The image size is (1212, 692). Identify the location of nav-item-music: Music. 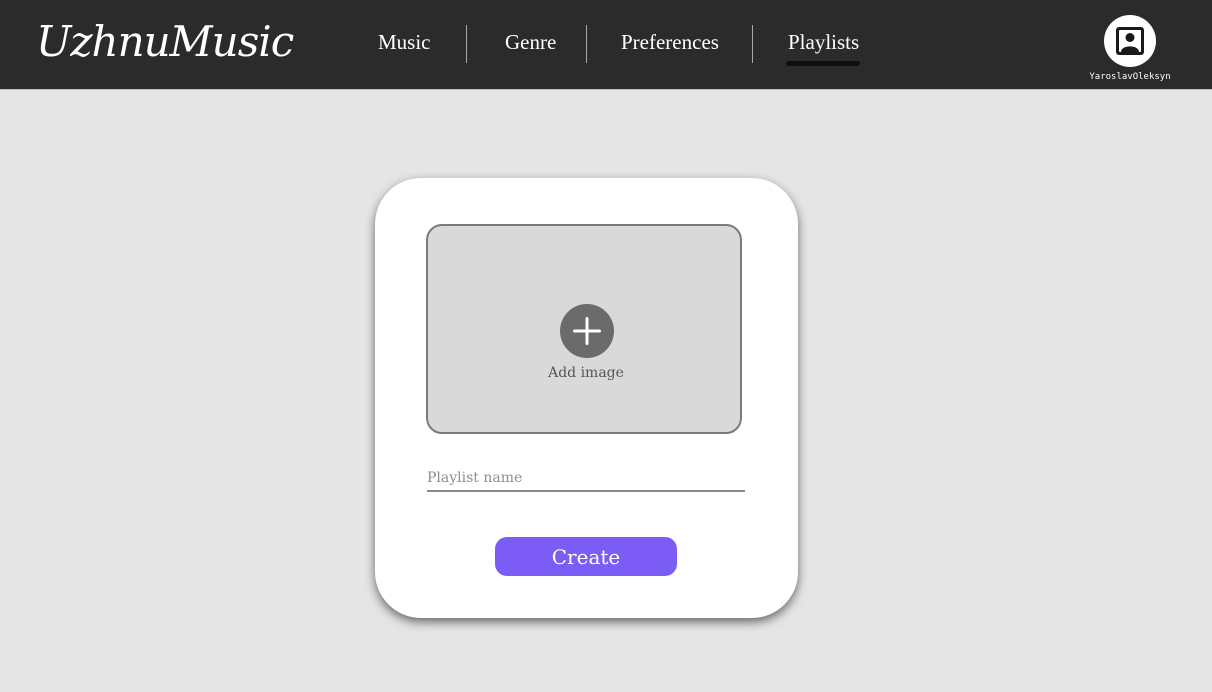
(404, 42).